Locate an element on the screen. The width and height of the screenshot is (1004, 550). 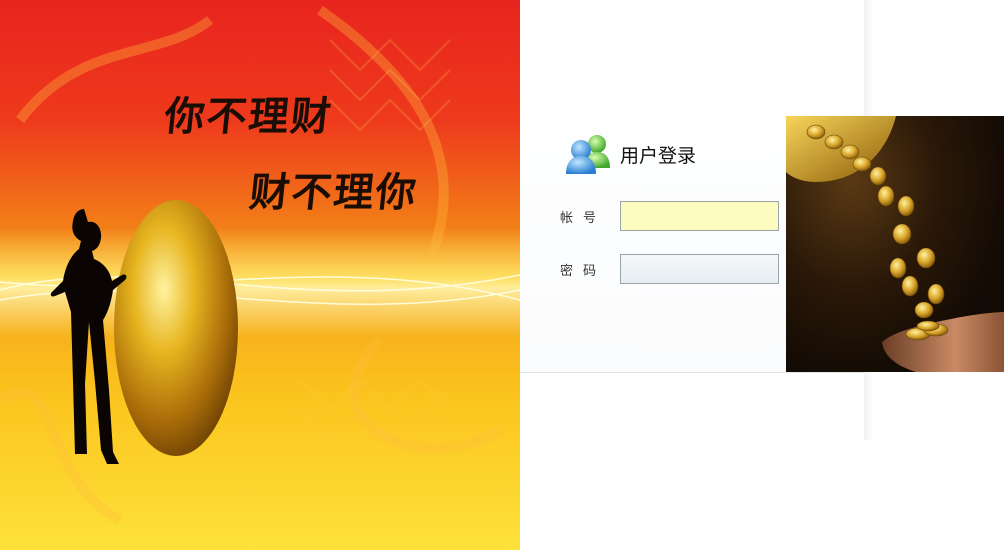
coin-artwork is located at coordinates (895, 244).